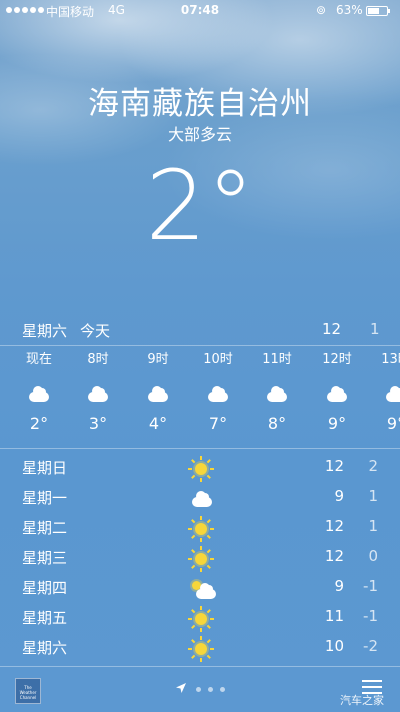 This screenshot has height=712, width=400. I want to click on page-indicator, so click(210, 689).